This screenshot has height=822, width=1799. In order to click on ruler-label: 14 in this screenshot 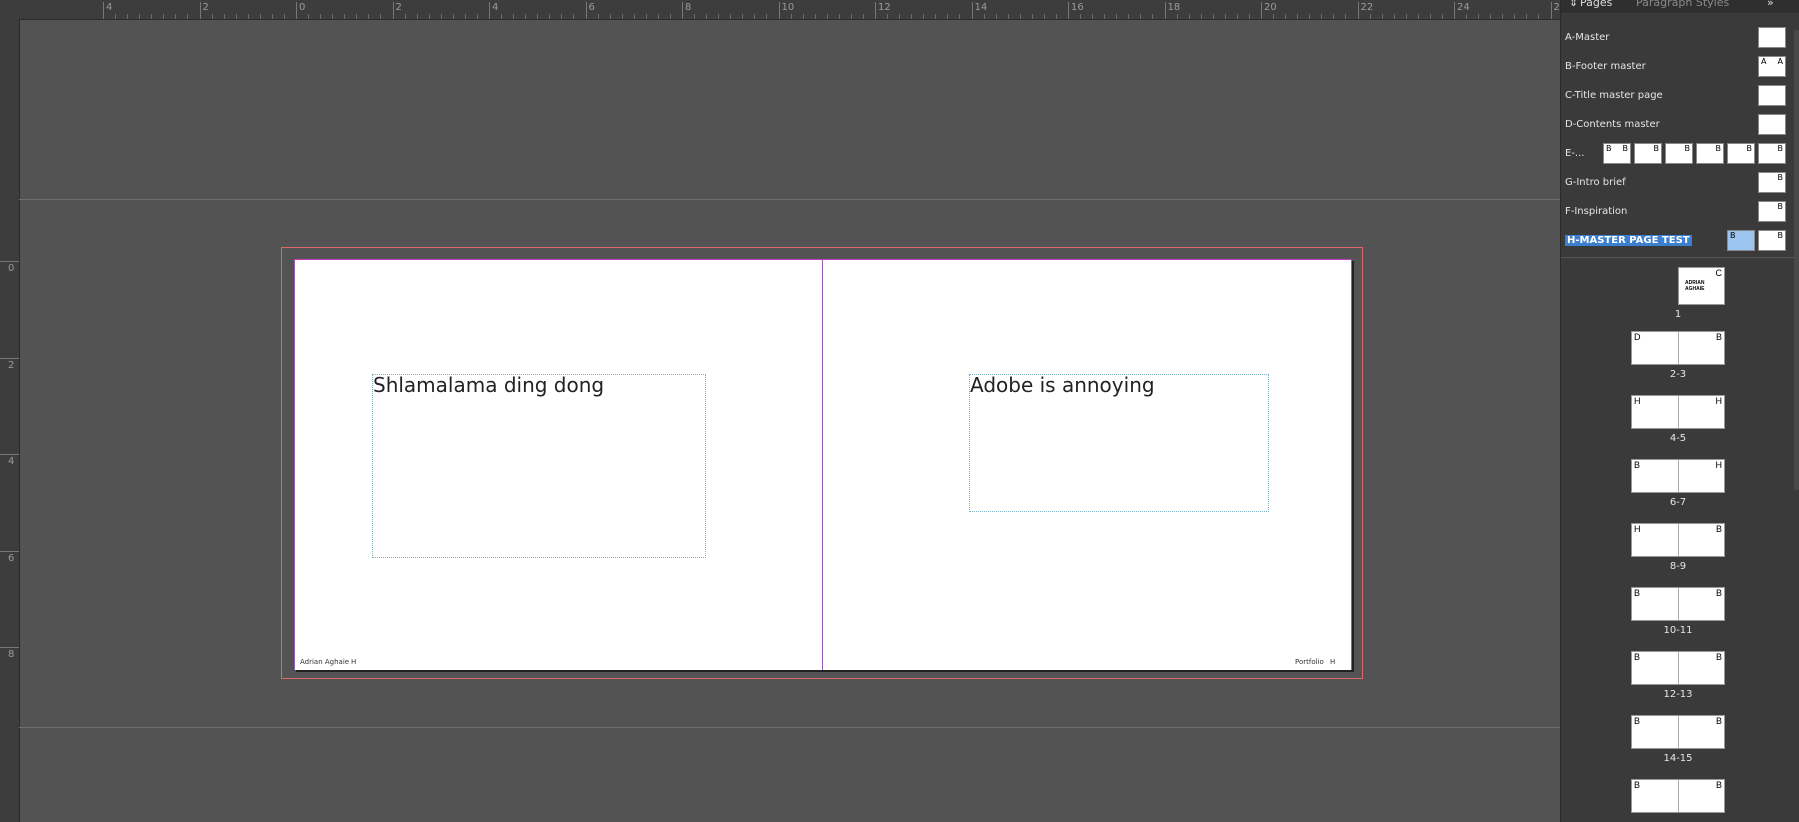, I will do `click(981, 7)`.